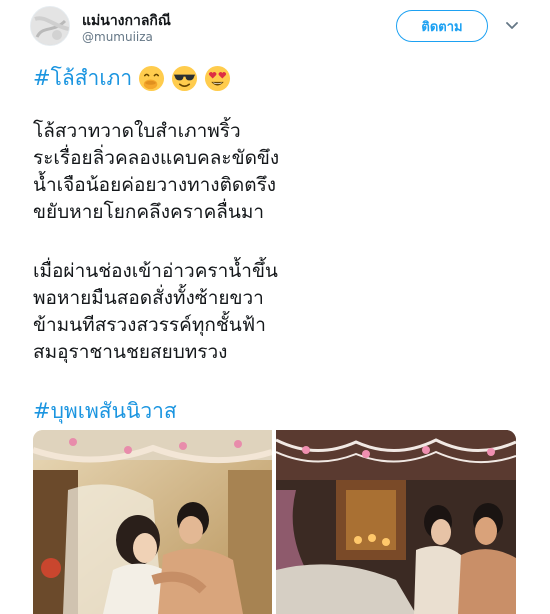  Describe the element at coordinates (148, 298) in the screenshot. I see `poem-line: พอหายมืนสอดสั่งทั้งซ้ายขวา` at that location.